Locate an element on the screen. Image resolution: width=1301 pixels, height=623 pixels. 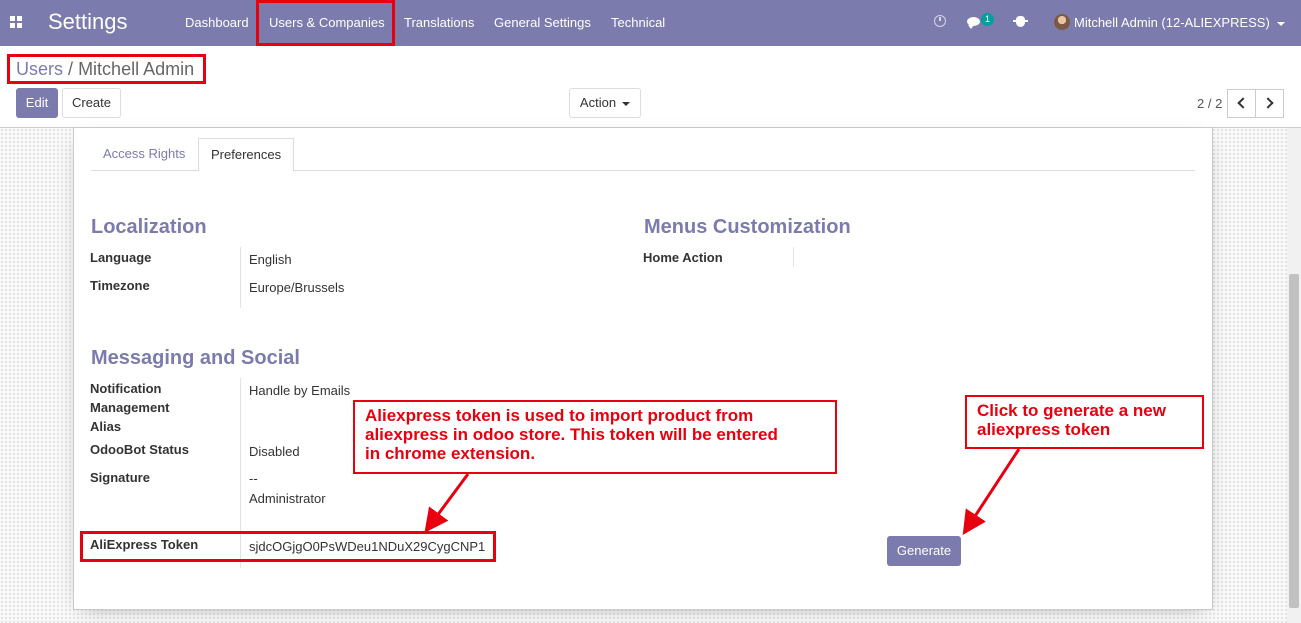
annotation-arrows is located at coordinates (722, 492).